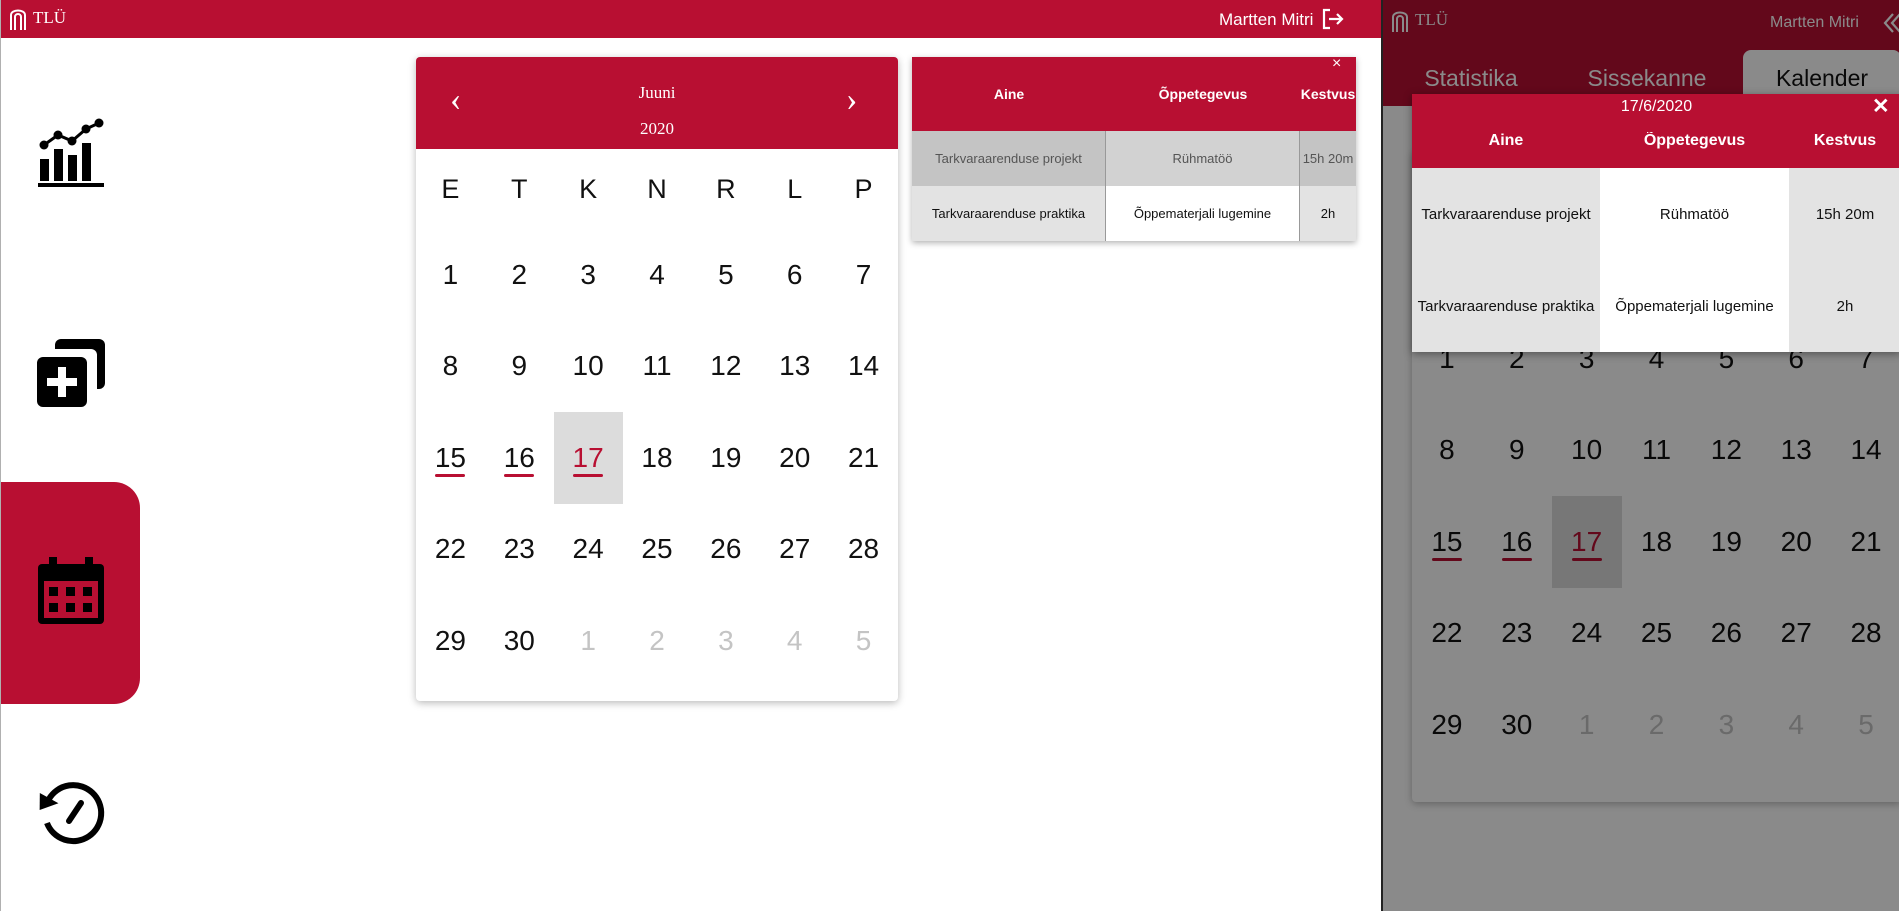  I want to click on logout-icon, so click(1333, 21).